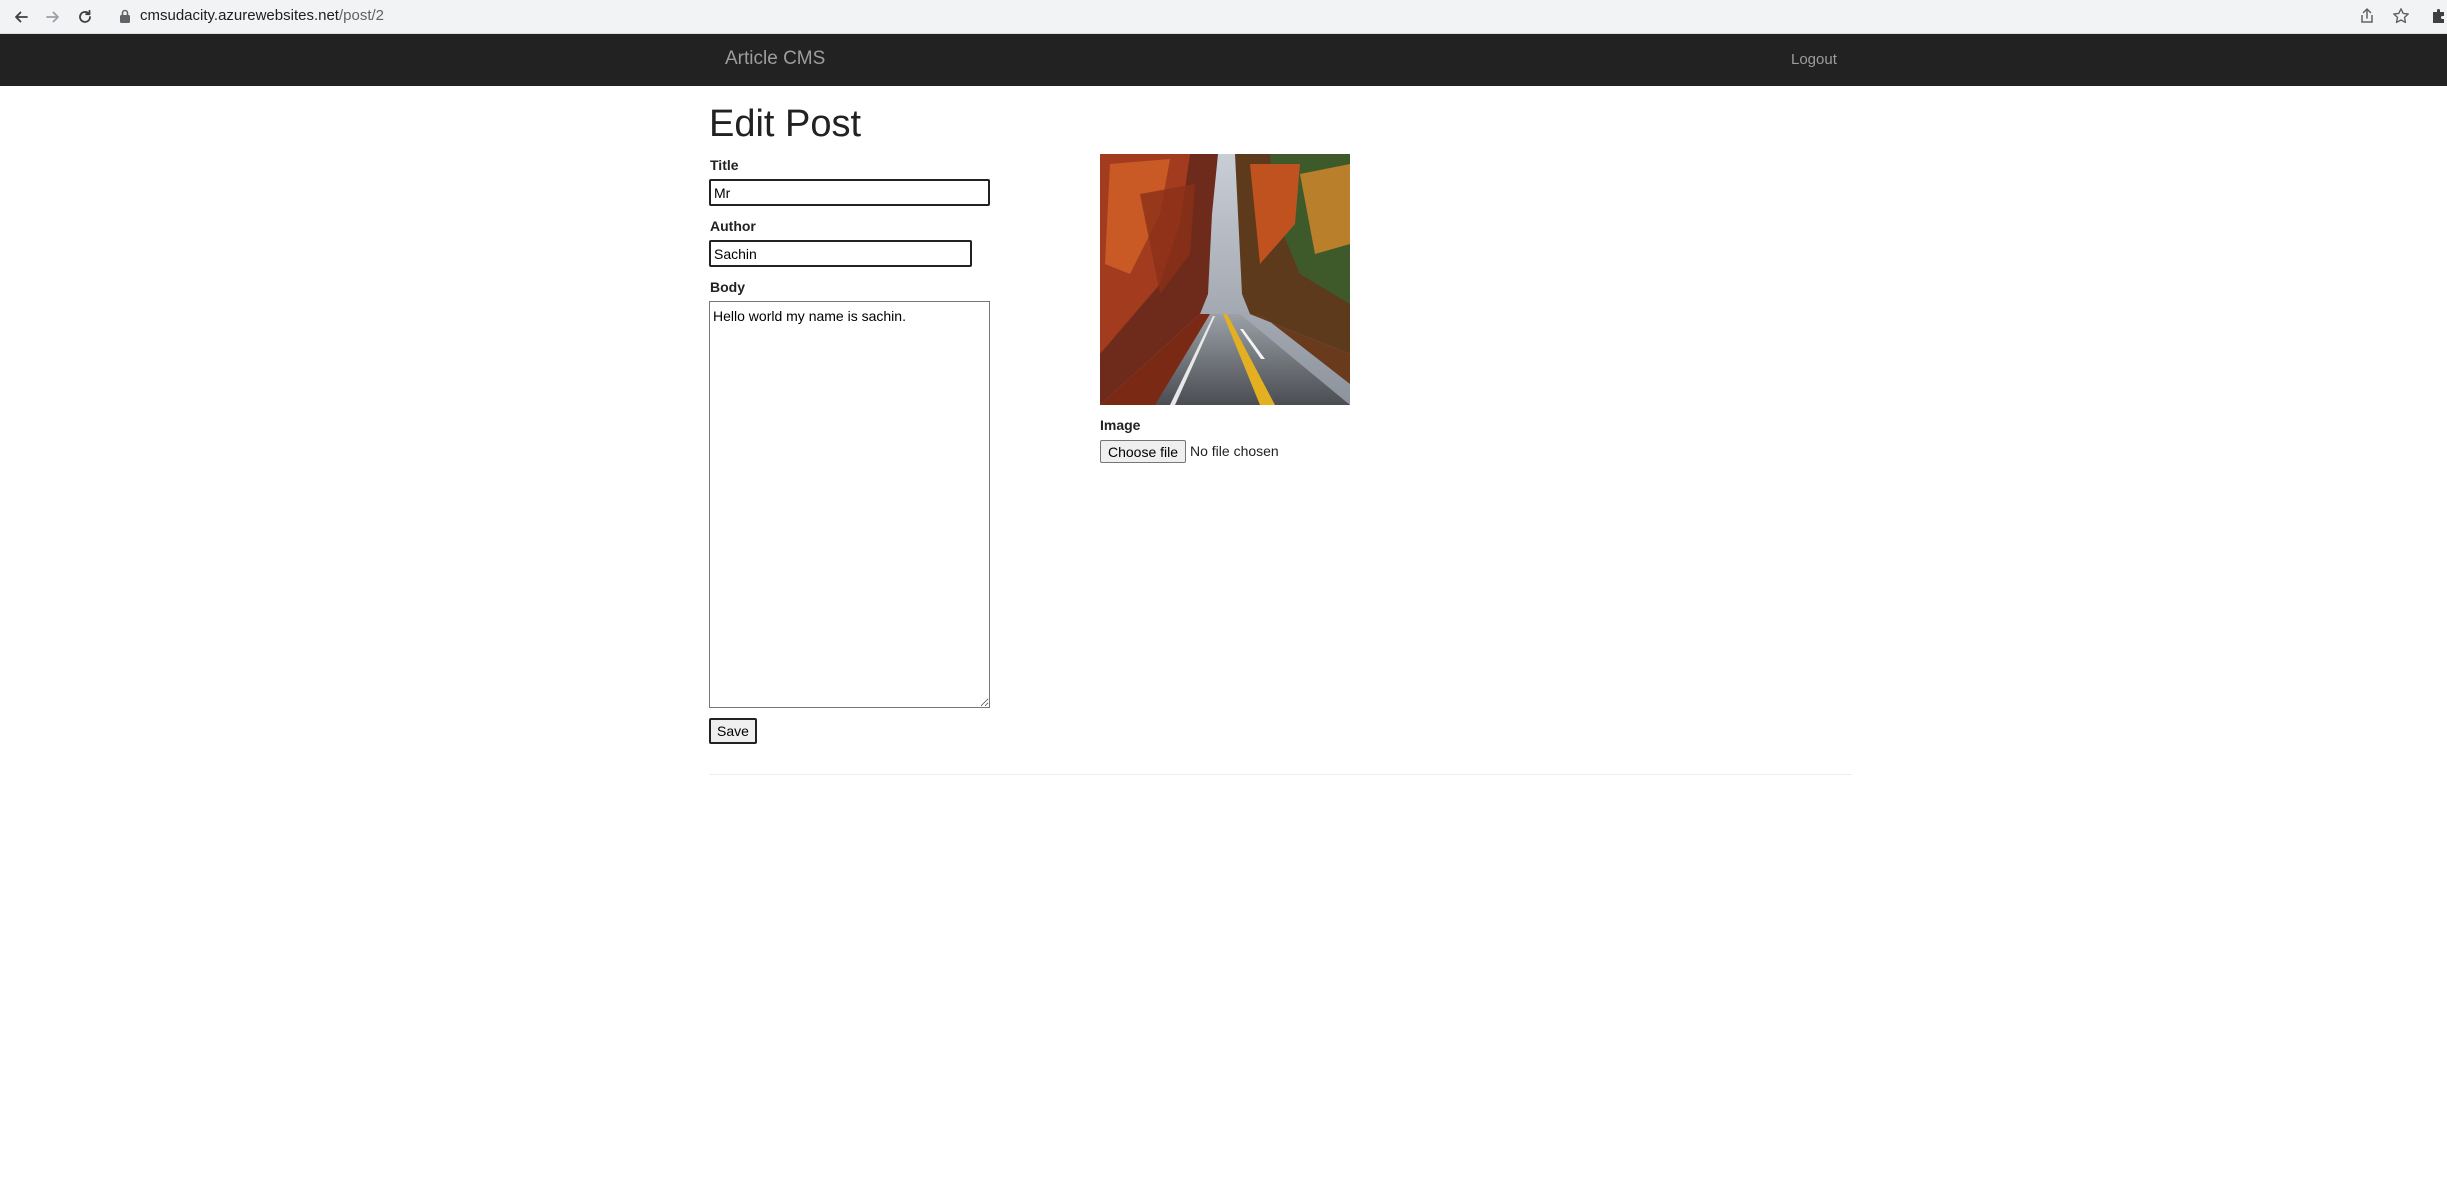  What do you see at coordinates (1225, 279) in the screenshot?
I see `post-image` at bounding box center [1225, 279].